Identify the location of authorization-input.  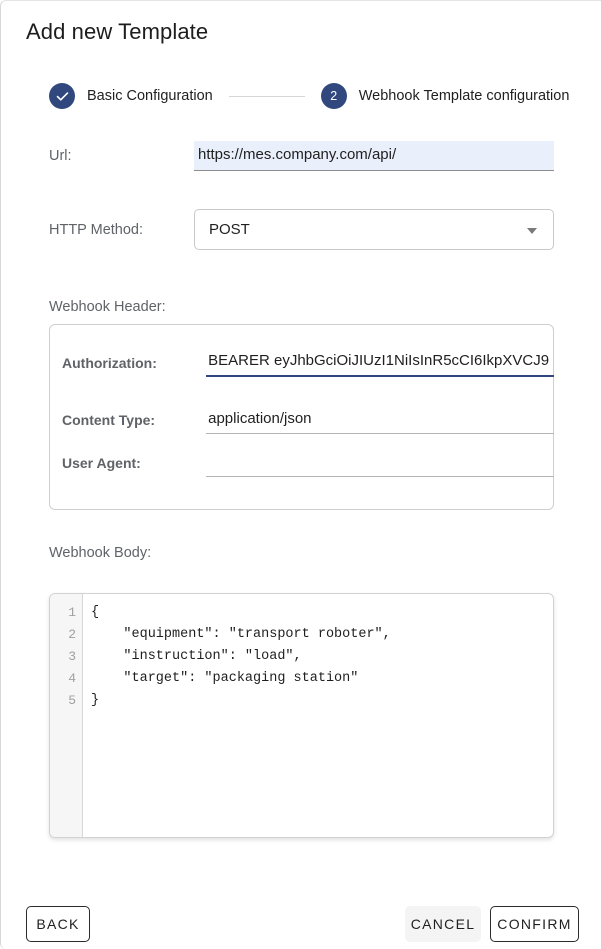
(380, 362).